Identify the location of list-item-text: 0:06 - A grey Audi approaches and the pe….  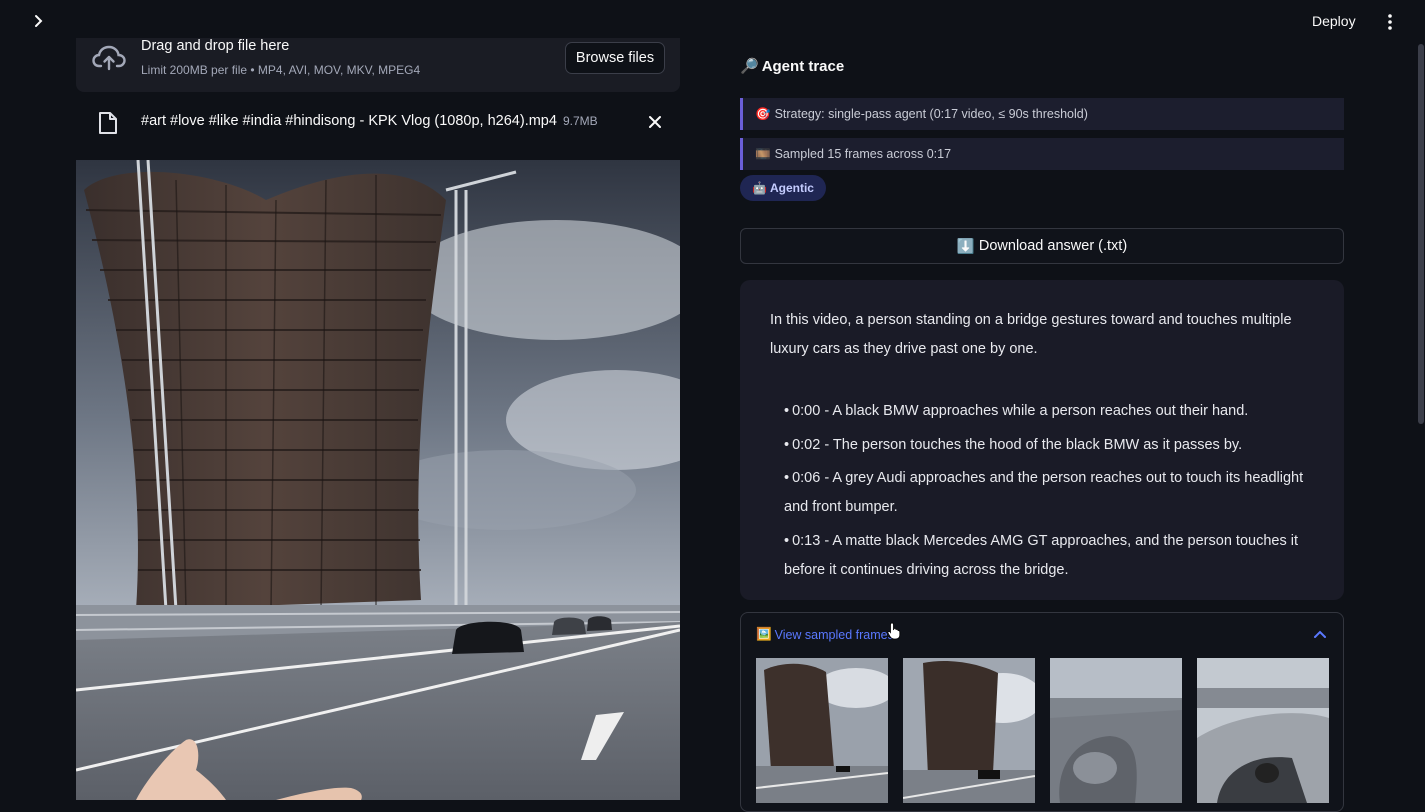
(1044, 492).